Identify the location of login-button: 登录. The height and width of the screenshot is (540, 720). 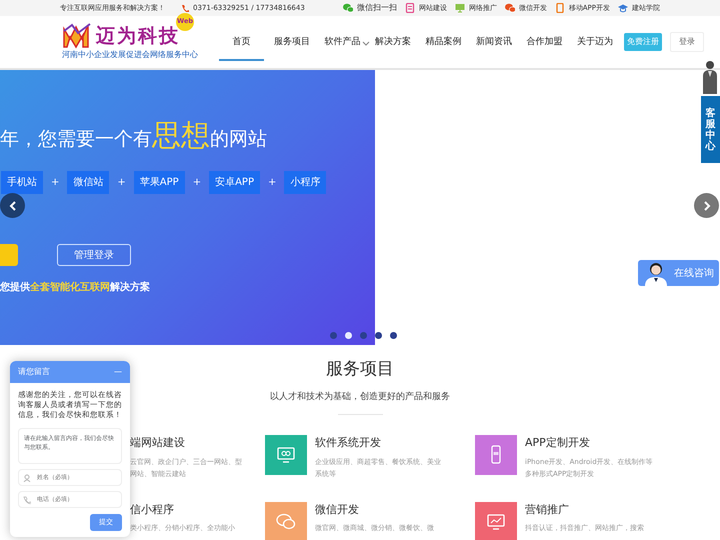
(687, 42).